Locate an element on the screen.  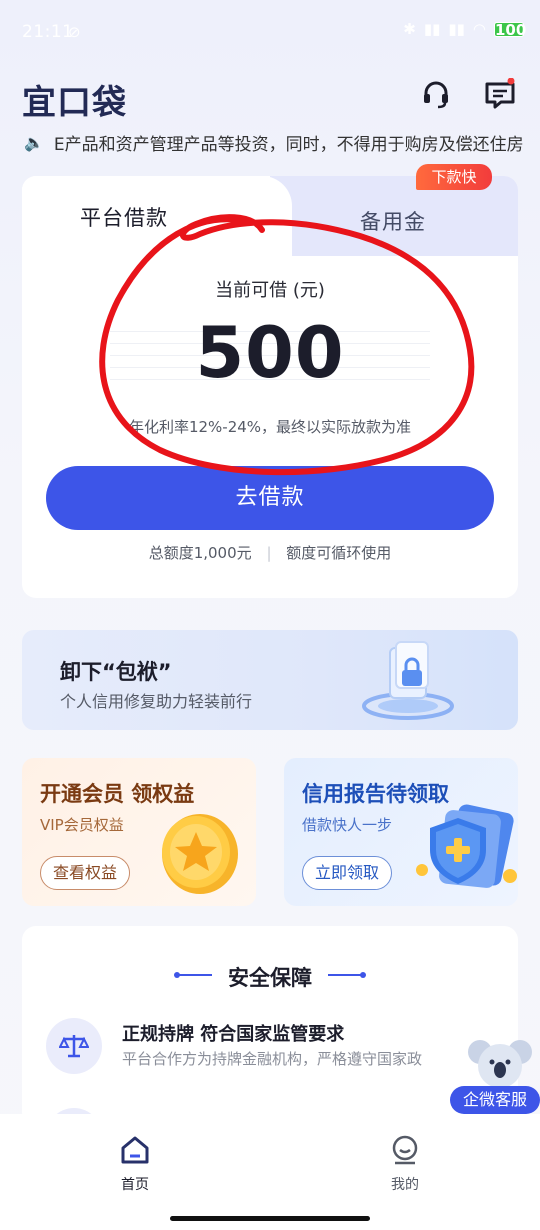
security-item-desc: 平台合作方为持牌金融机构，严格遵守国家政 is located at coordinates (272, 1059).